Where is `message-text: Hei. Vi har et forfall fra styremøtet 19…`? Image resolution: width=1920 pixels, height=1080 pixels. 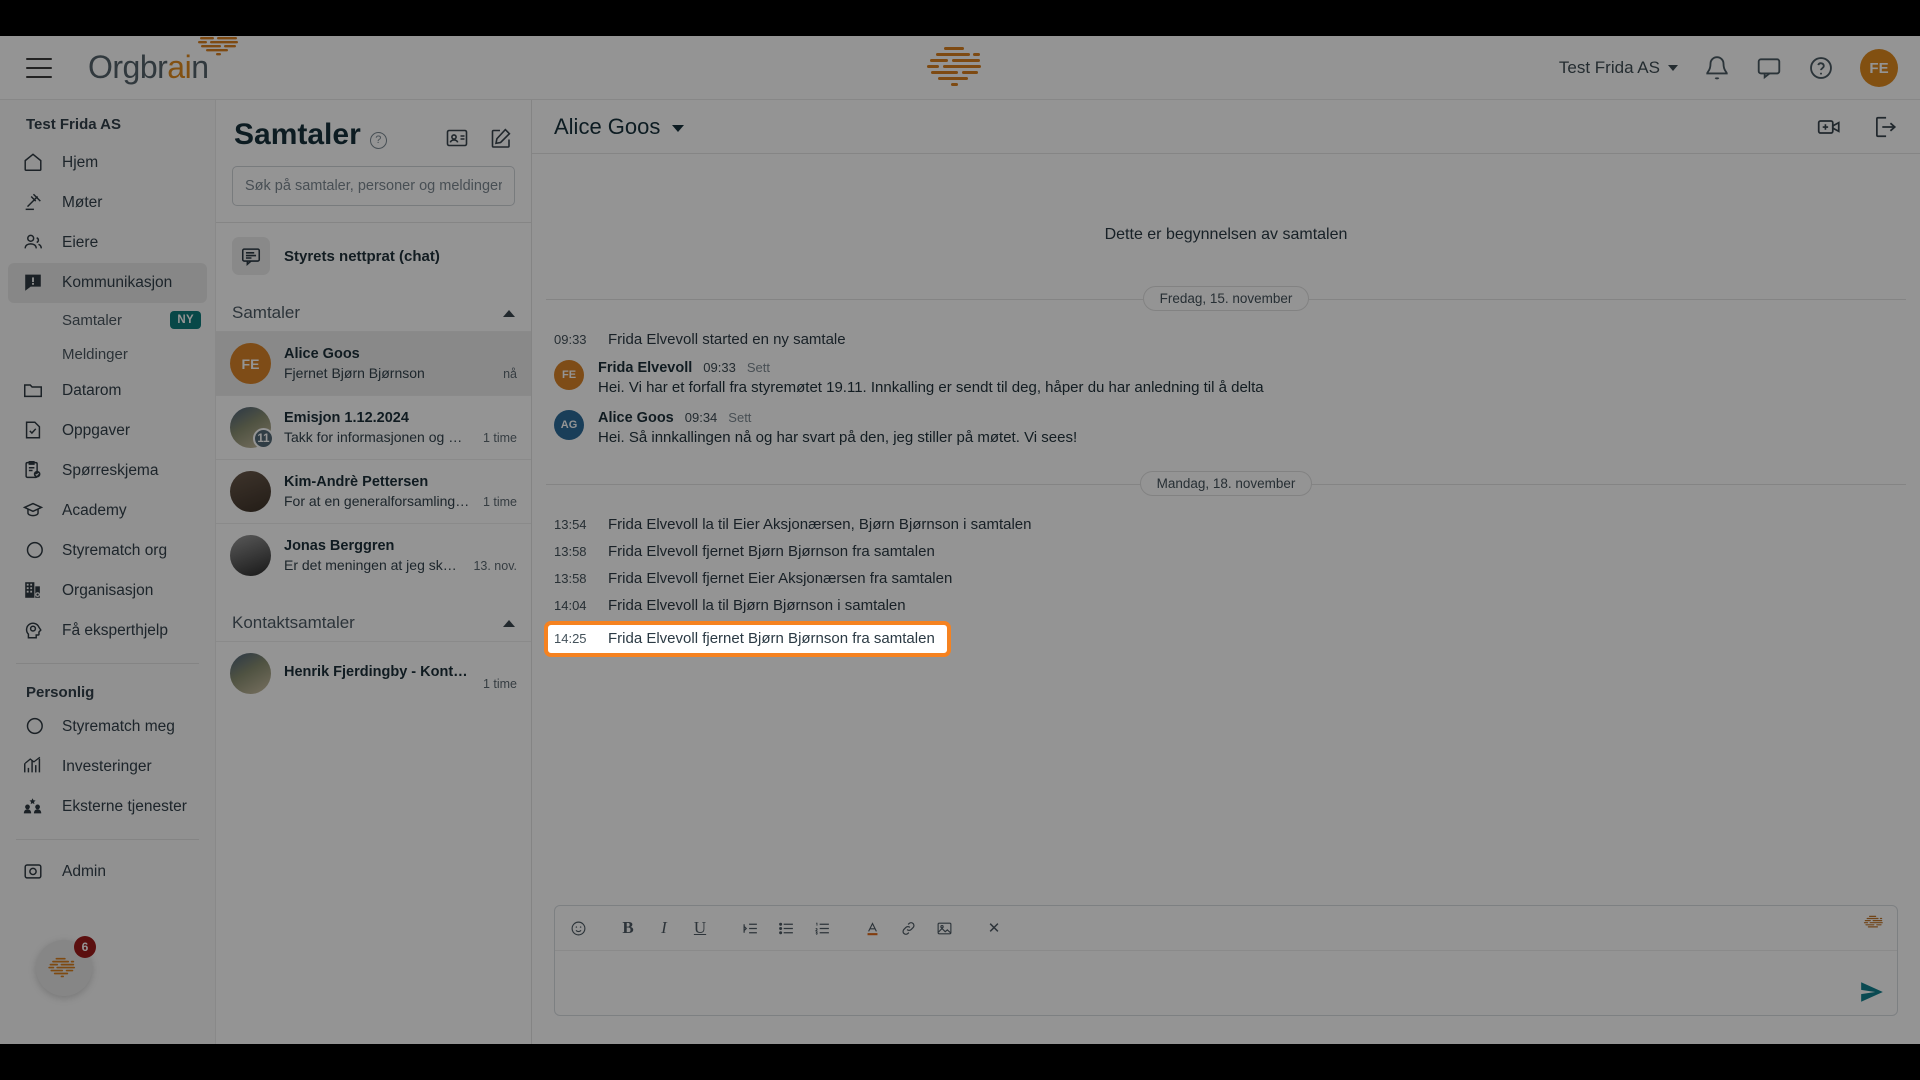
message-text: Hei. Vi har et forfall fra styremøtet 19… is located at coordinates (931, 387).